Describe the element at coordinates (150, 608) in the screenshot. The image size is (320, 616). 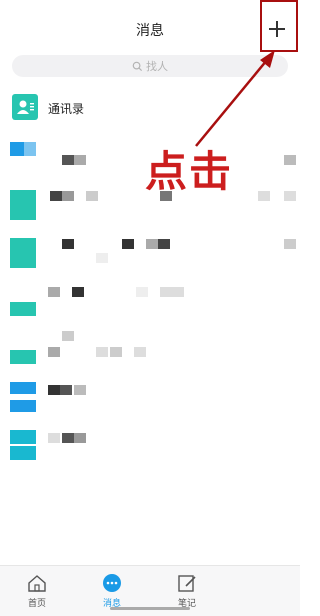
I see `home-indicator` at that location.